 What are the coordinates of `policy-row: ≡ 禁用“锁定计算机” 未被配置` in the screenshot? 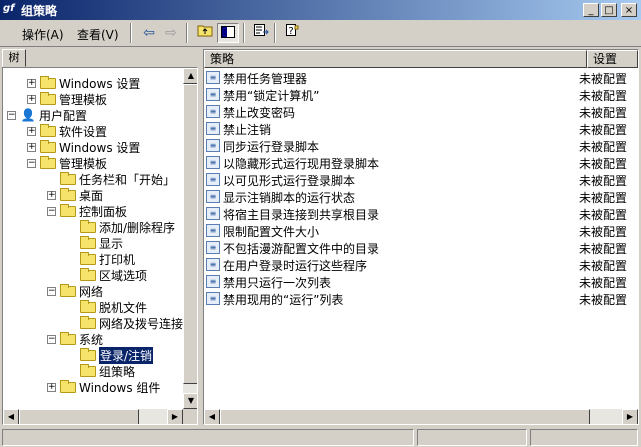 It's located at (421, 94).